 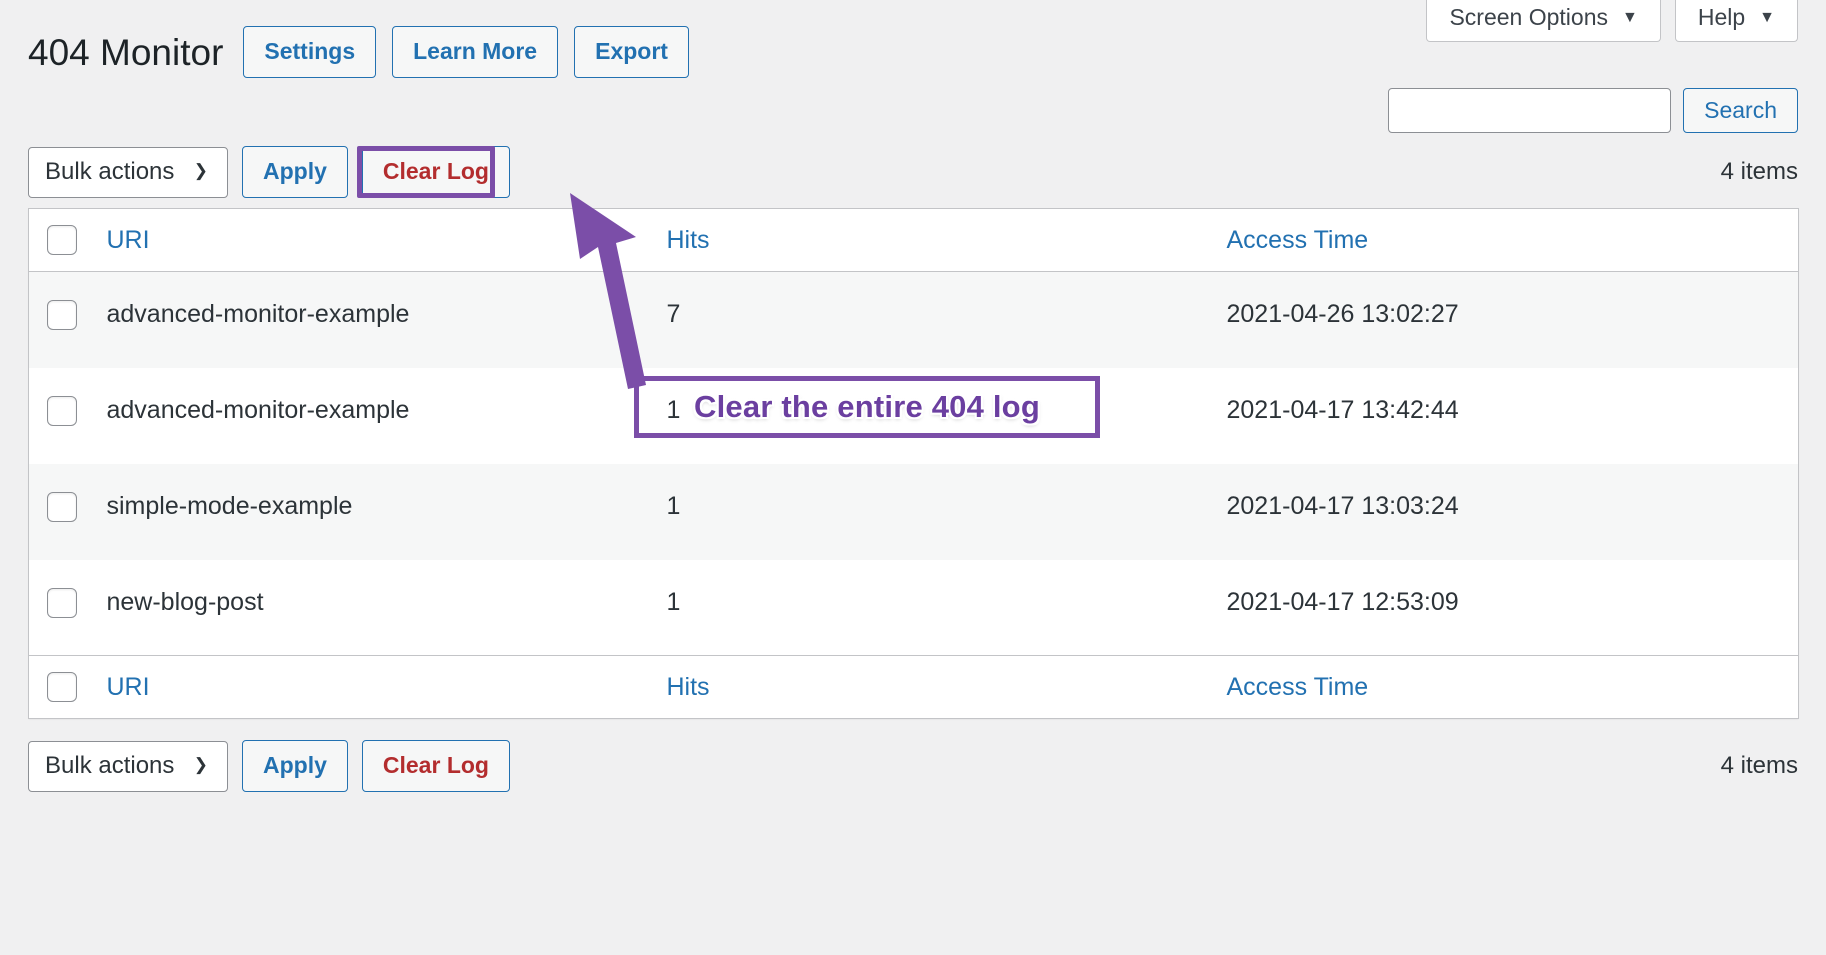 I want to click on search-box: Search, so click(x=1593, y=110).